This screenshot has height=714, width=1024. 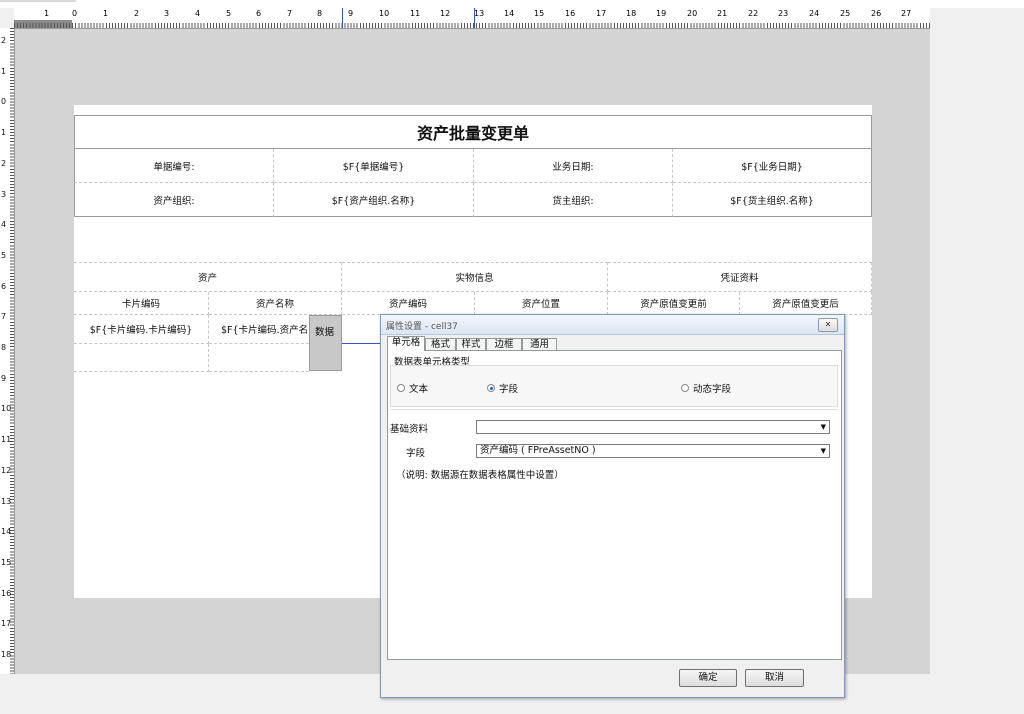 What do you see at coordinates (612, 325) in the screenshot?
I see `dialog-title-bar: 属性设置 - cell37 ✕` at bounding box center [612, 325].